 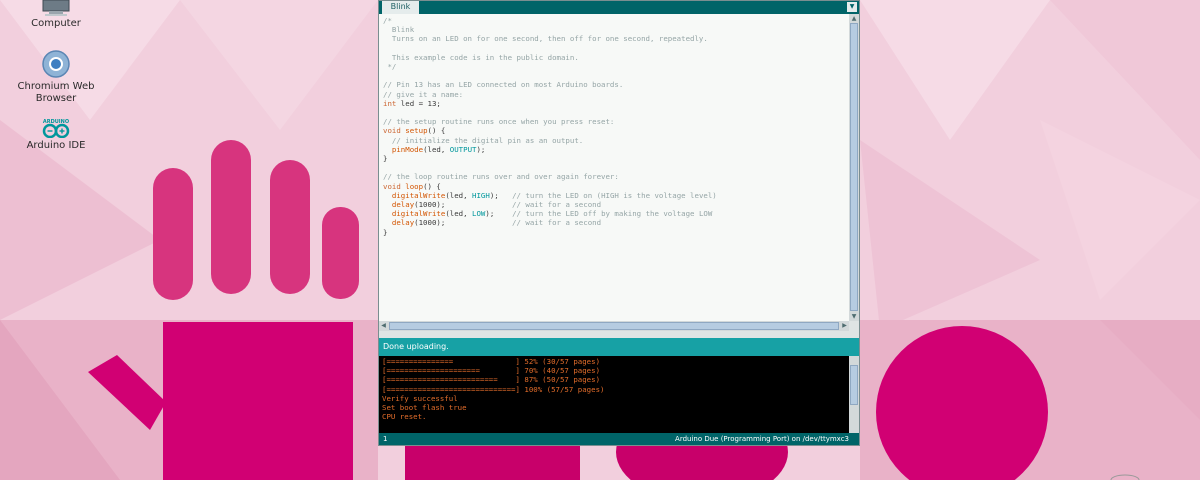 I want to click on editor-horizontal-scroll-thumb, so click(x=614, y=326).